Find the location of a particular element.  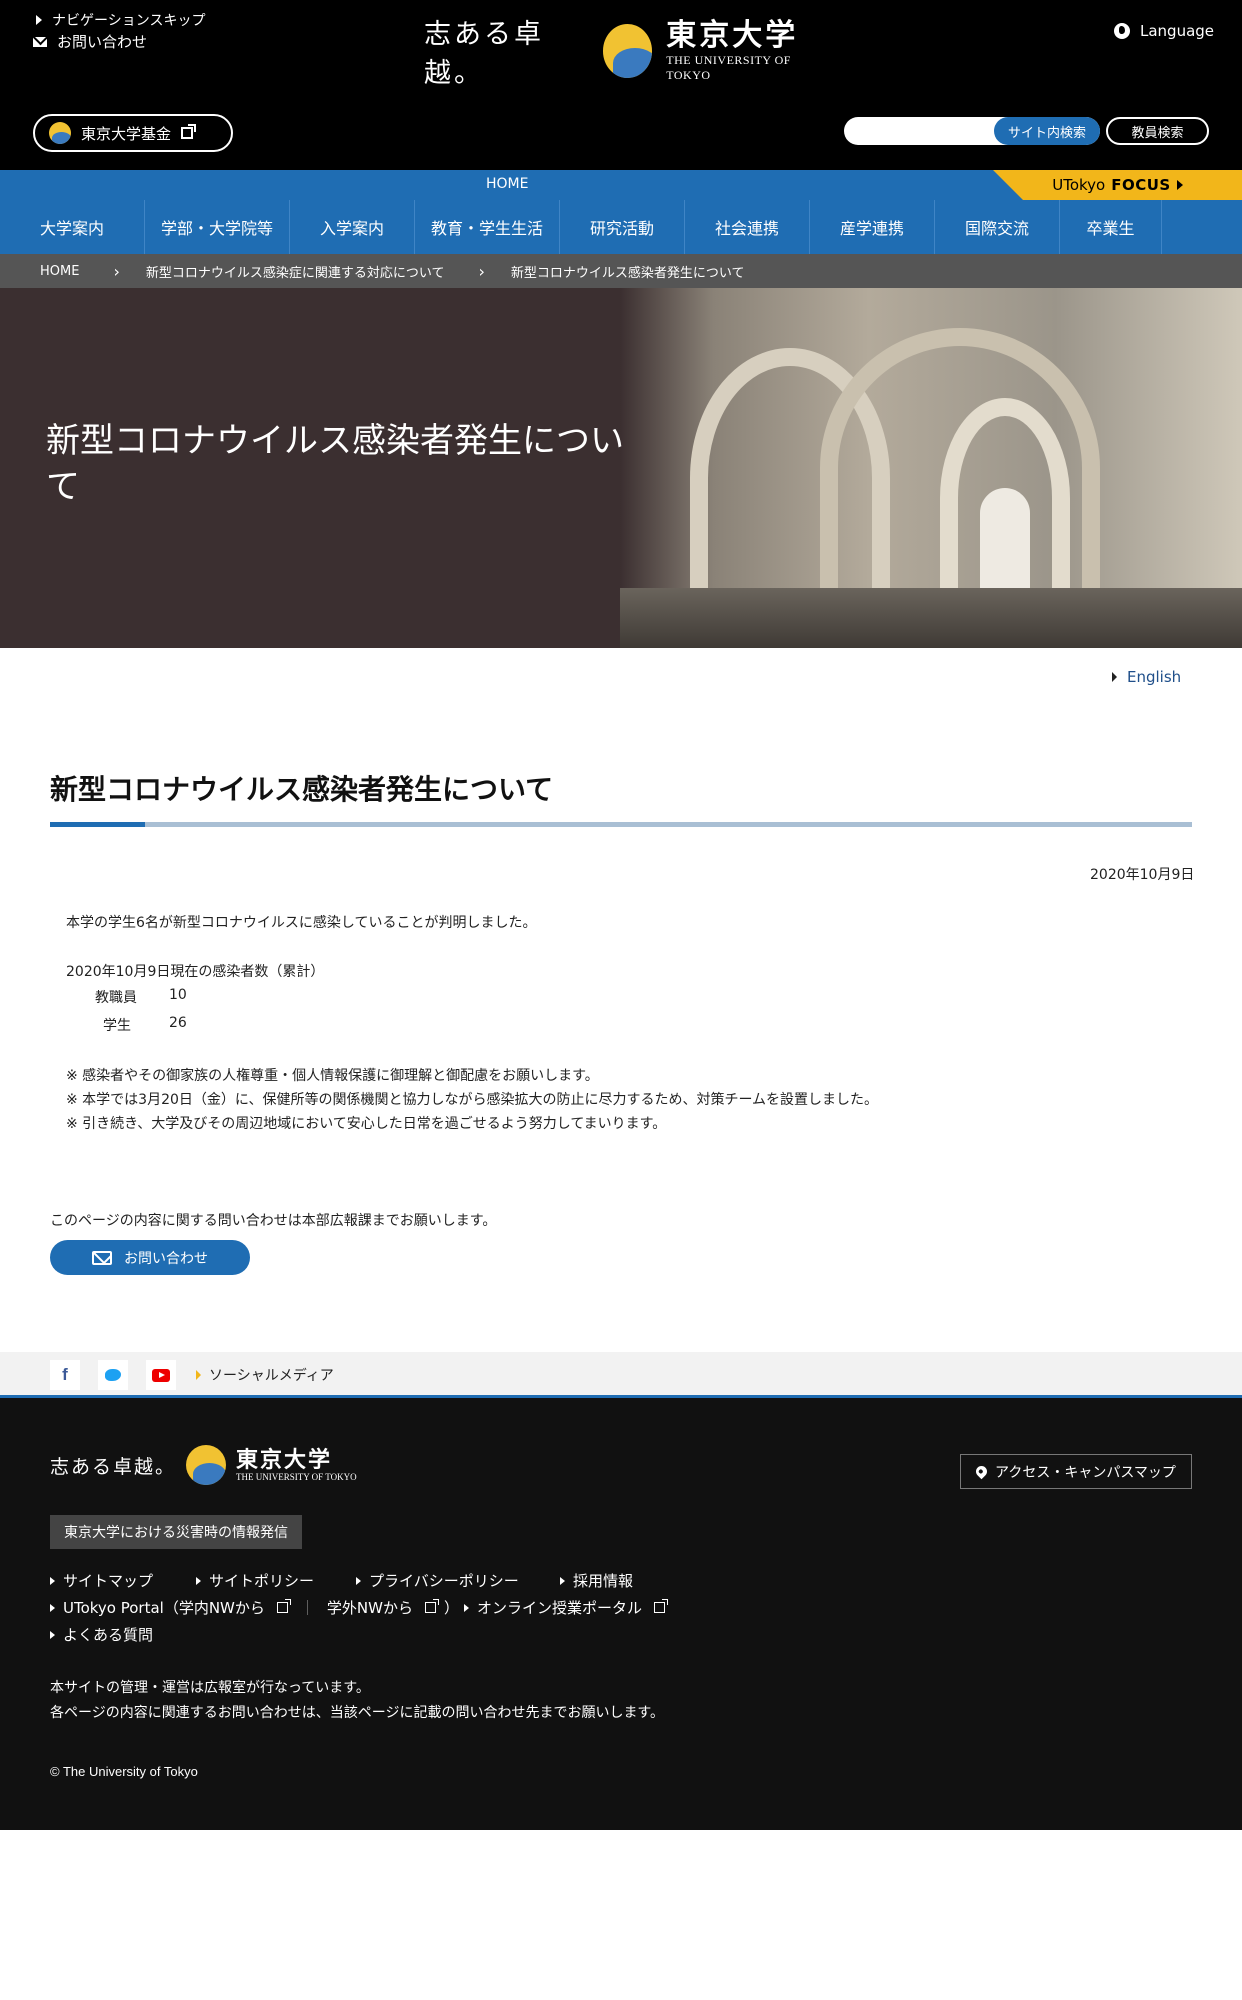

footer-link-sitemap: サイトマップ is located at coordinates (101, 1580).